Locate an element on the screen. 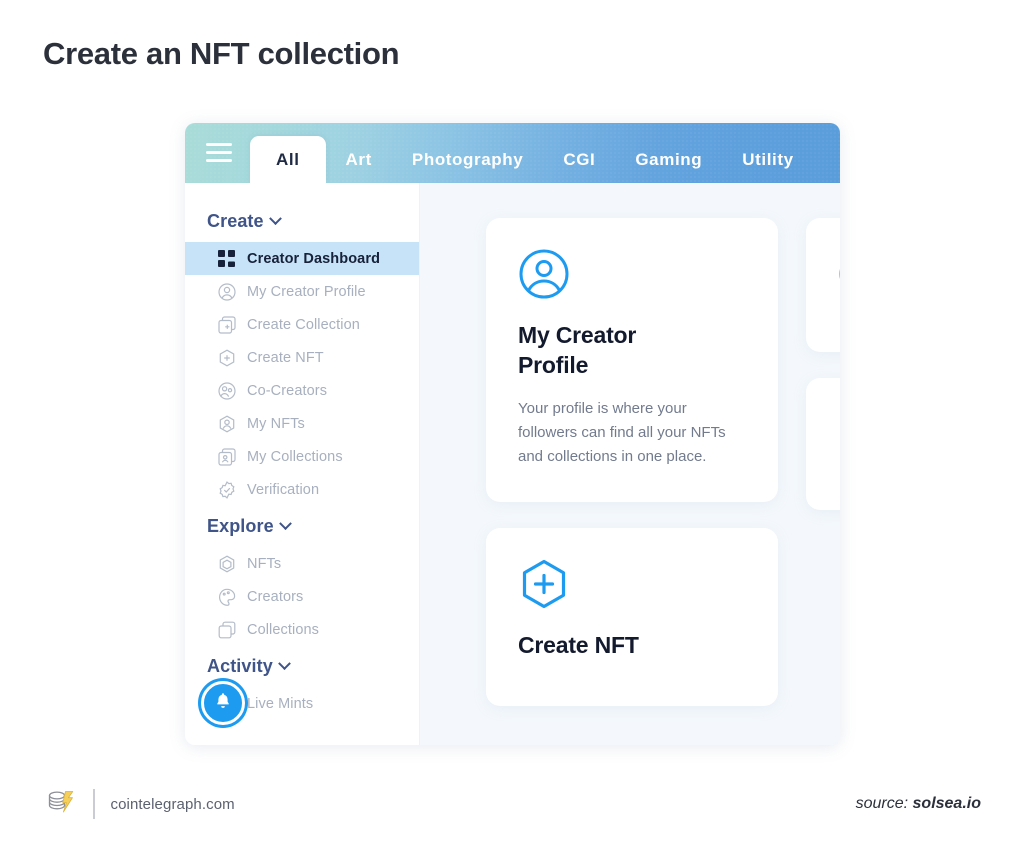 The width and height of the screenshot is (1024, 859). tab-art: Art is located at coordinates (359, 160).